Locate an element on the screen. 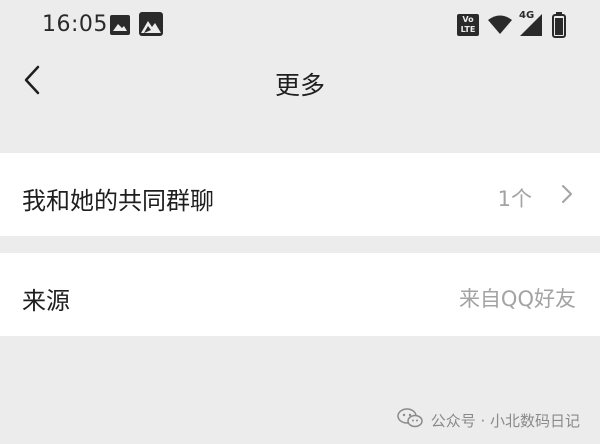 Image resolution: width=600 pixels, height=444 pixels. shared-groups-count: 1个 is located at coordinates (514, 199).